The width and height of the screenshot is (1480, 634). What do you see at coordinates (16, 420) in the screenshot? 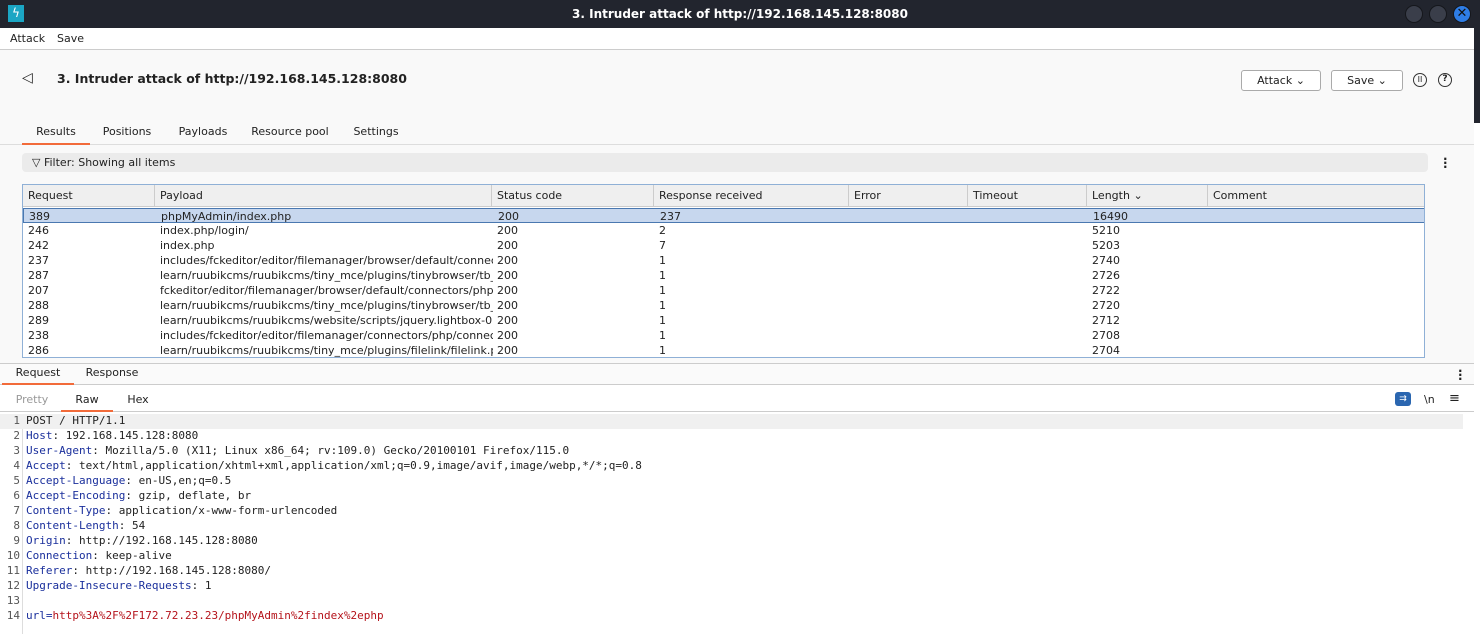
I see `line-number: 1` at bounding box center [16, 420].